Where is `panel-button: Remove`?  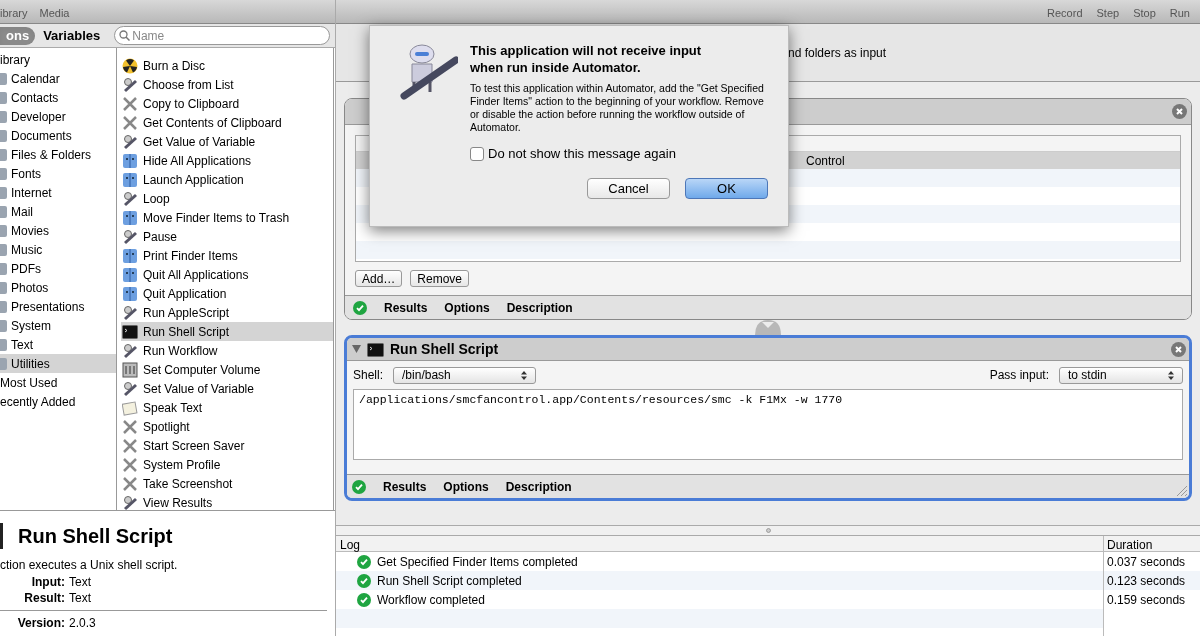
panel-button: Remove is located at coordinates (440, 278).